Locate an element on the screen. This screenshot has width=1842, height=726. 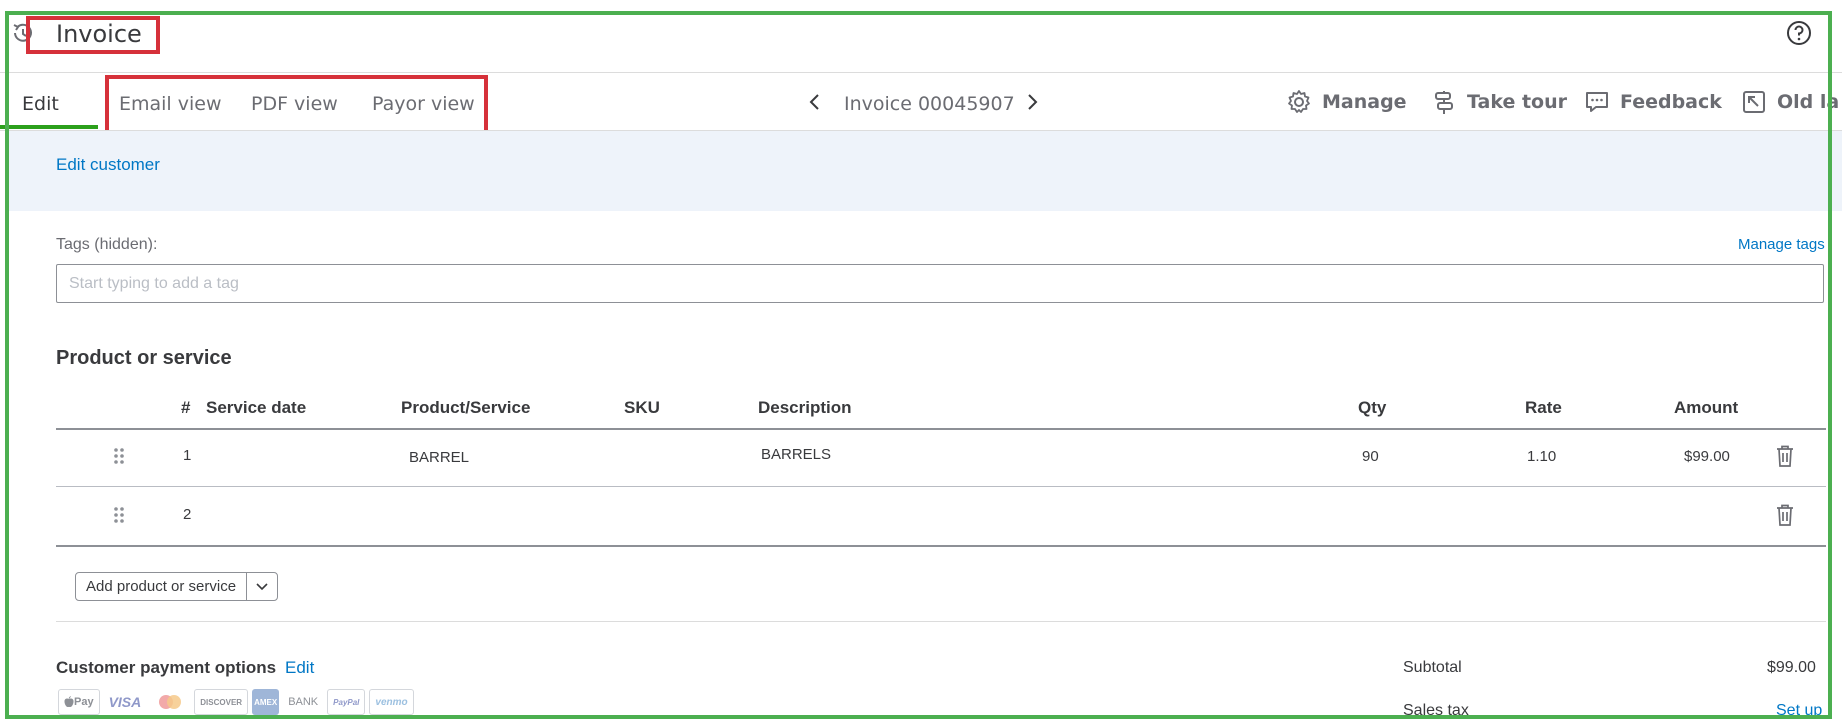
chat-bubble-icon is located at coordinates (1597, 102).